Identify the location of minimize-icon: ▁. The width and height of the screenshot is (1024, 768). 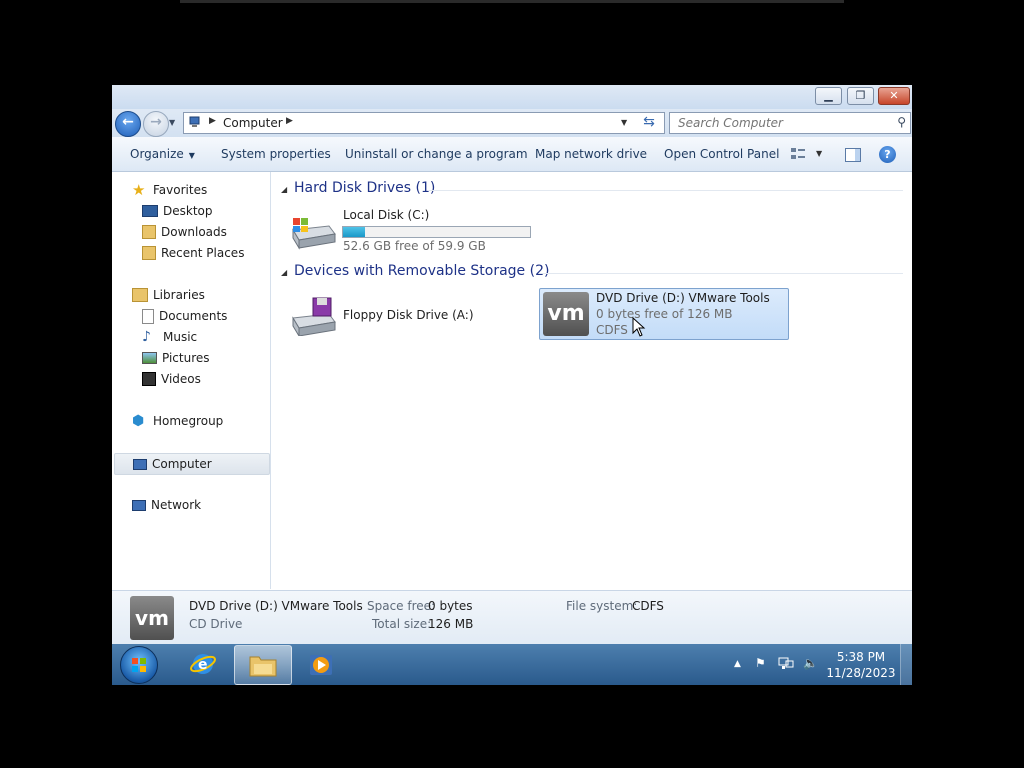
(828, 95).